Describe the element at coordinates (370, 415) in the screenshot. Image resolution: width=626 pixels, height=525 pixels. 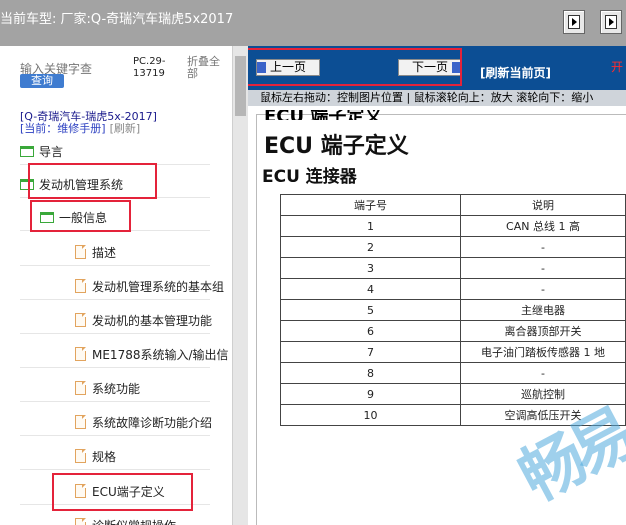
I see `table-cell: 10` at that location.